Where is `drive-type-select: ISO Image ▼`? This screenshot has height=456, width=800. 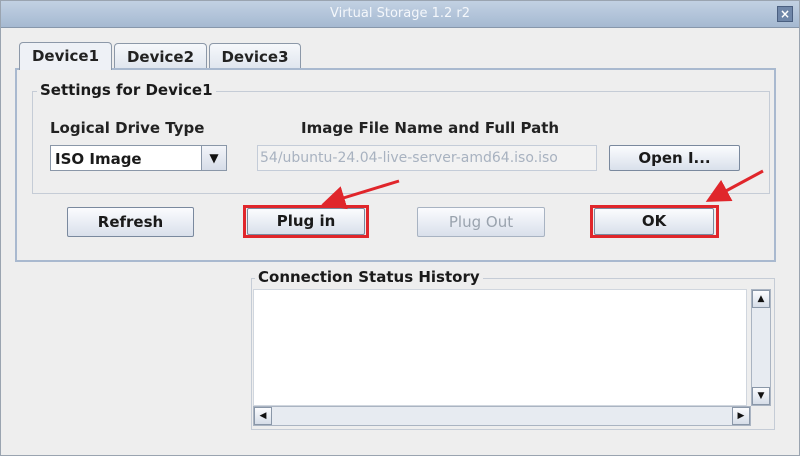 drive-type-select: ISO Image ▼ is located at coordinates (138, 158).